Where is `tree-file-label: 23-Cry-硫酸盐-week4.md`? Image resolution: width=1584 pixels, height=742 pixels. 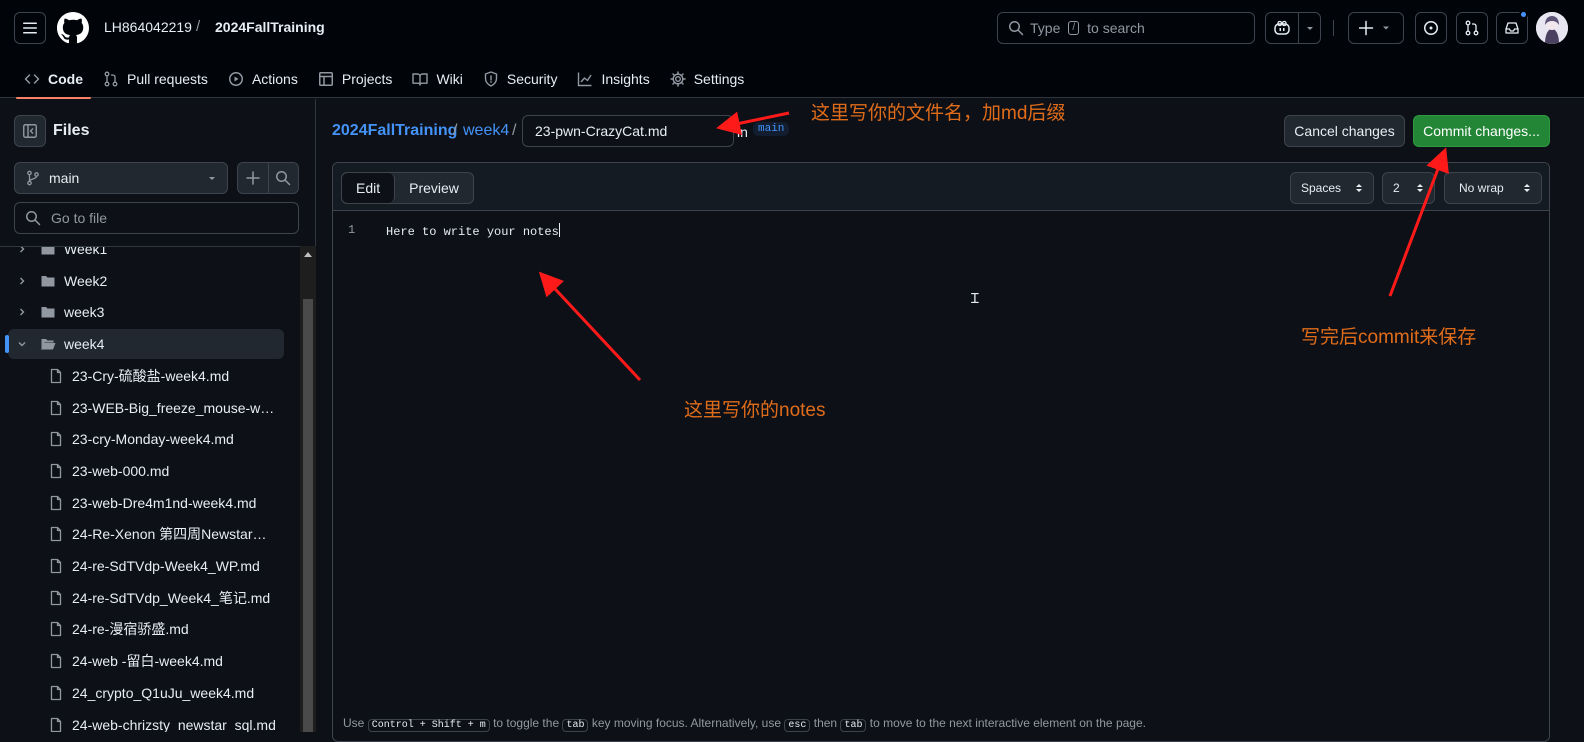
tree-file-label: 23-Cry-硫酸盐-week4.md is located at coordinates (151, 375).